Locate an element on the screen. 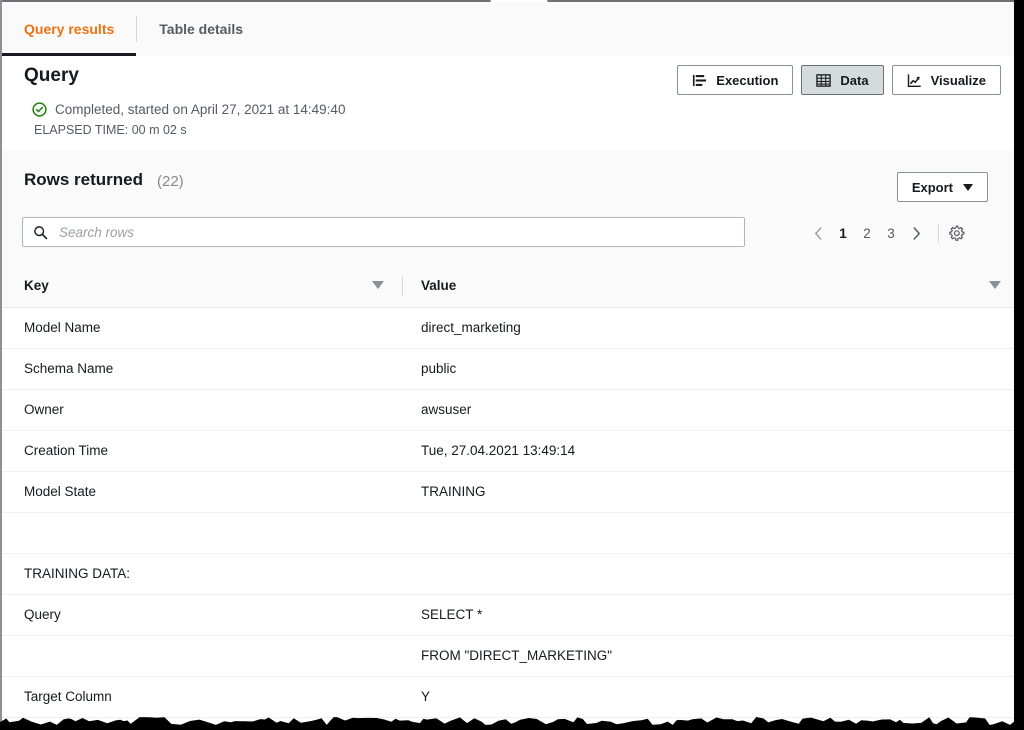 Image resolution: width=1024 pixels, height=730 pixels. chevron-left-icon is located at coordinates (818, 233).